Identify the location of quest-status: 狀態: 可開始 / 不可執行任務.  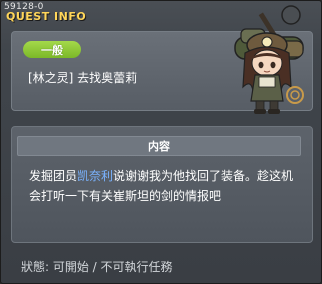
(97, 267).